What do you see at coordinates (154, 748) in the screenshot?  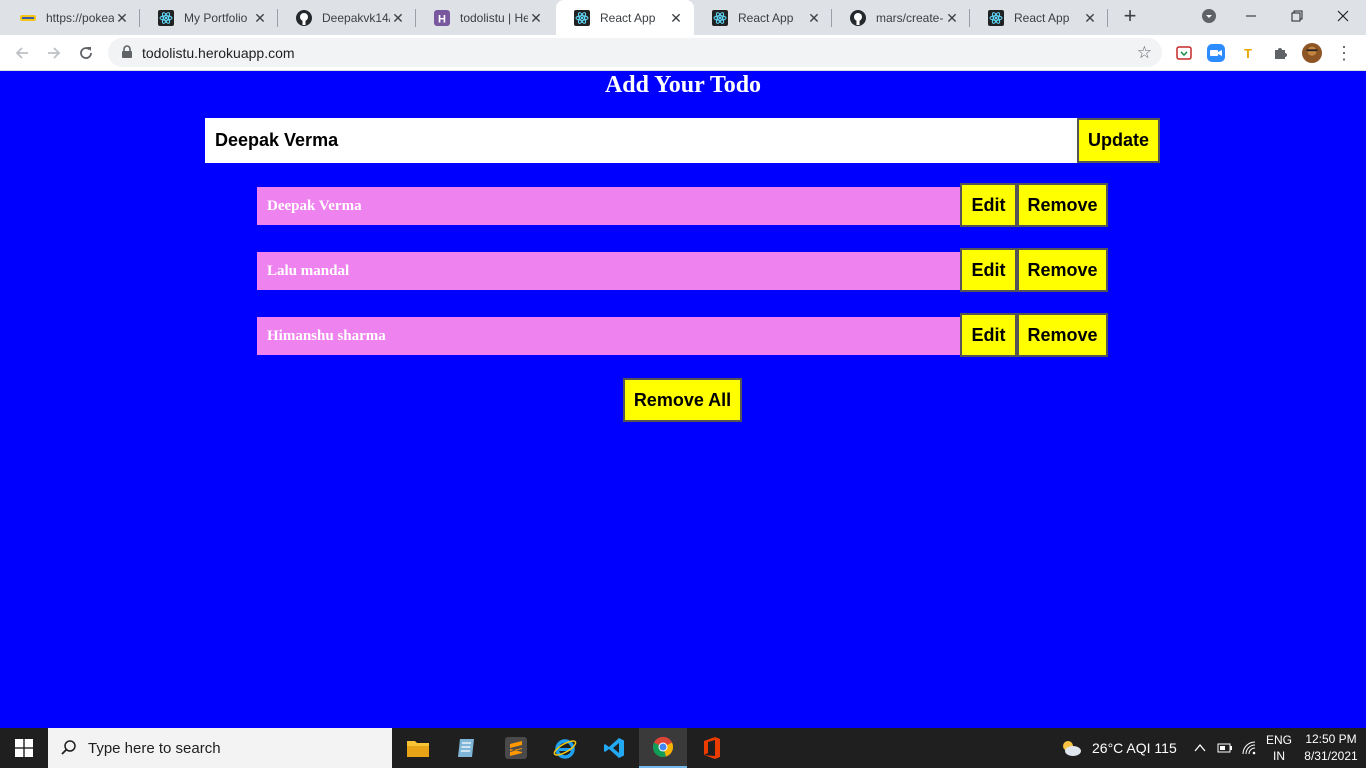 I see `search-placeholder: Type here to search` at bounding box center [154, 748].